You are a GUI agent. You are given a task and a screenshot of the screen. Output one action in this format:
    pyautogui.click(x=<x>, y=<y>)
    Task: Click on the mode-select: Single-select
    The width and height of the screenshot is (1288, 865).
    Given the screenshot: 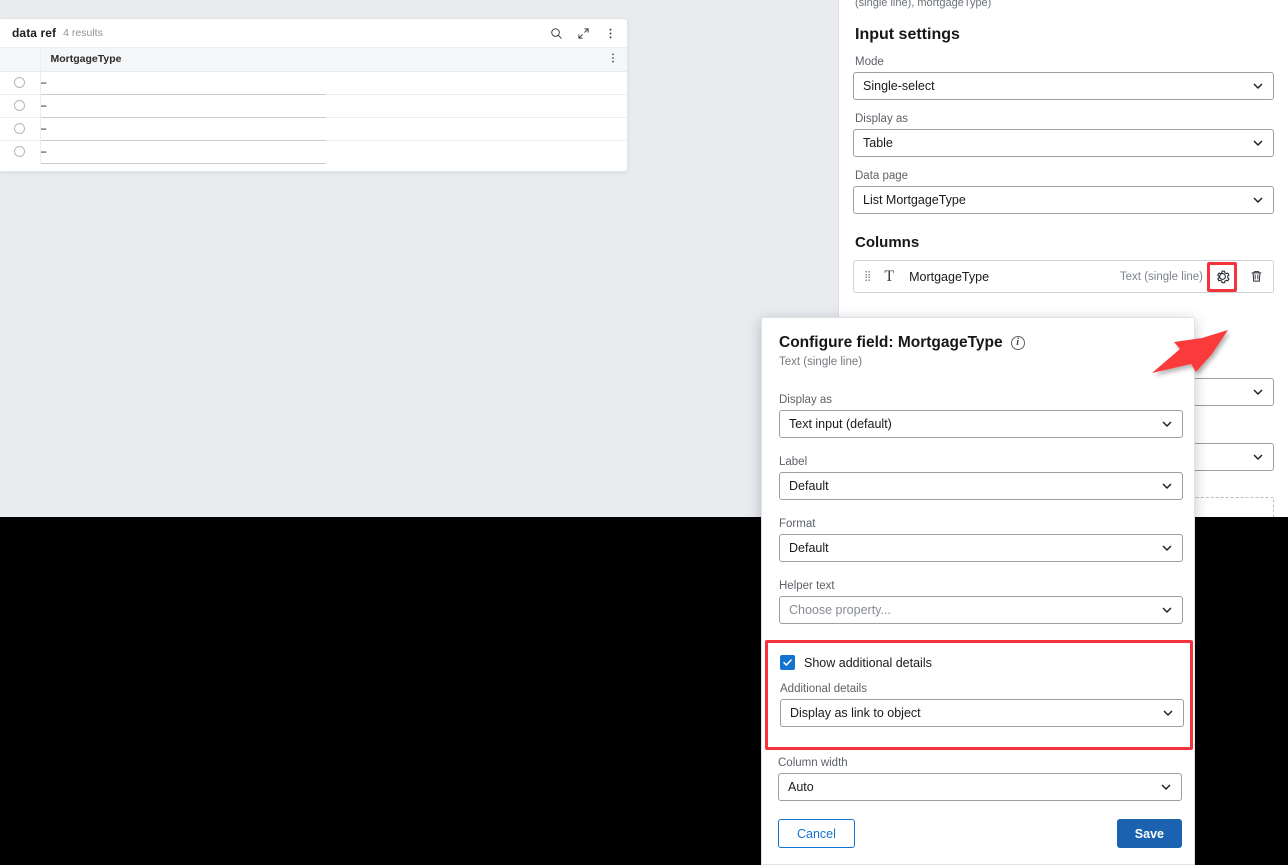 What is the action you would take?
    pyautogui.click(x=1063, y=86)
    